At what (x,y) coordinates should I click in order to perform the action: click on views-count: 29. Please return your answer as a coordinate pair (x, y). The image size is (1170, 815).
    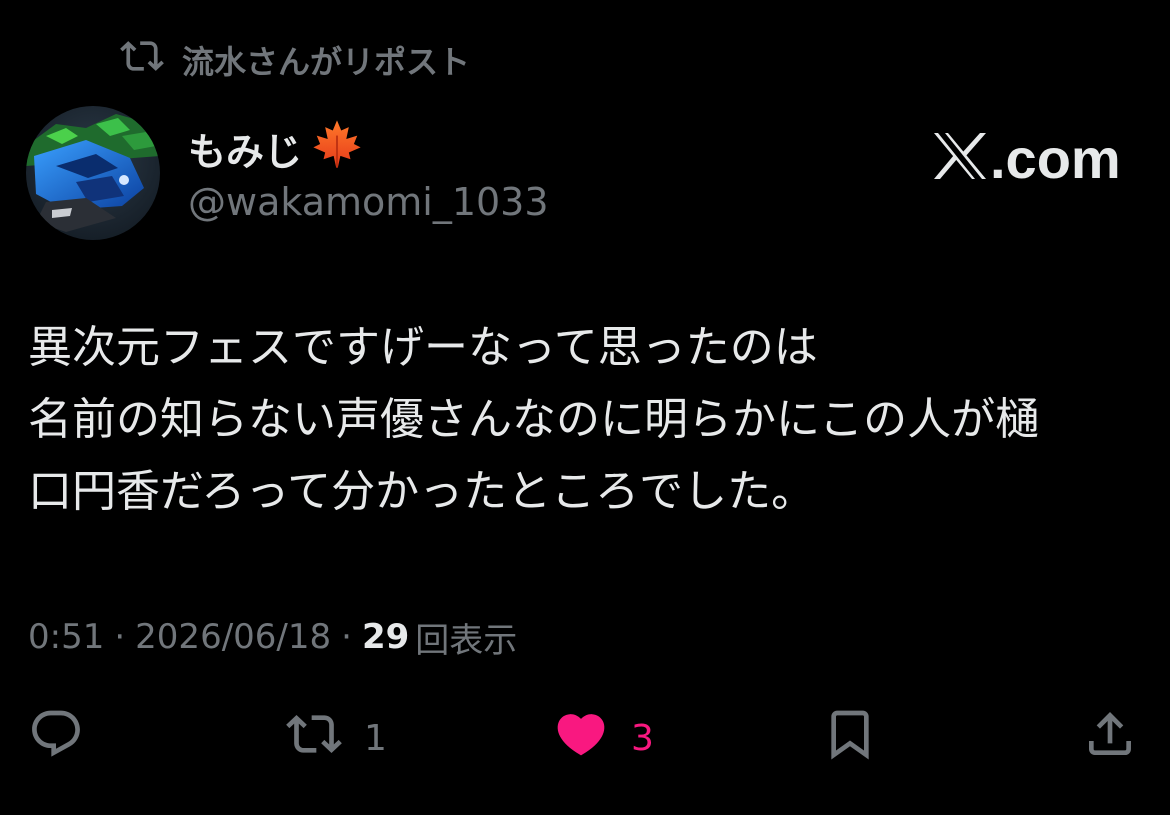
    Looking at the image, I should click on (385, 637).